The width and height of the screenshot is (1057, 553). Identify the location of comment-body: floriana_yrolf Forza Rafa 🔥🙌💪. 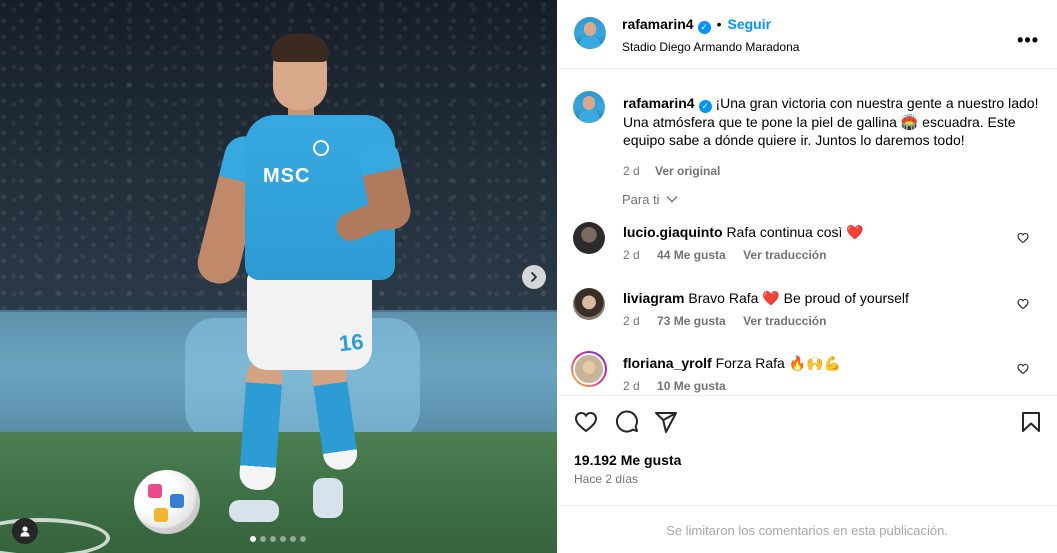
(823, 363).